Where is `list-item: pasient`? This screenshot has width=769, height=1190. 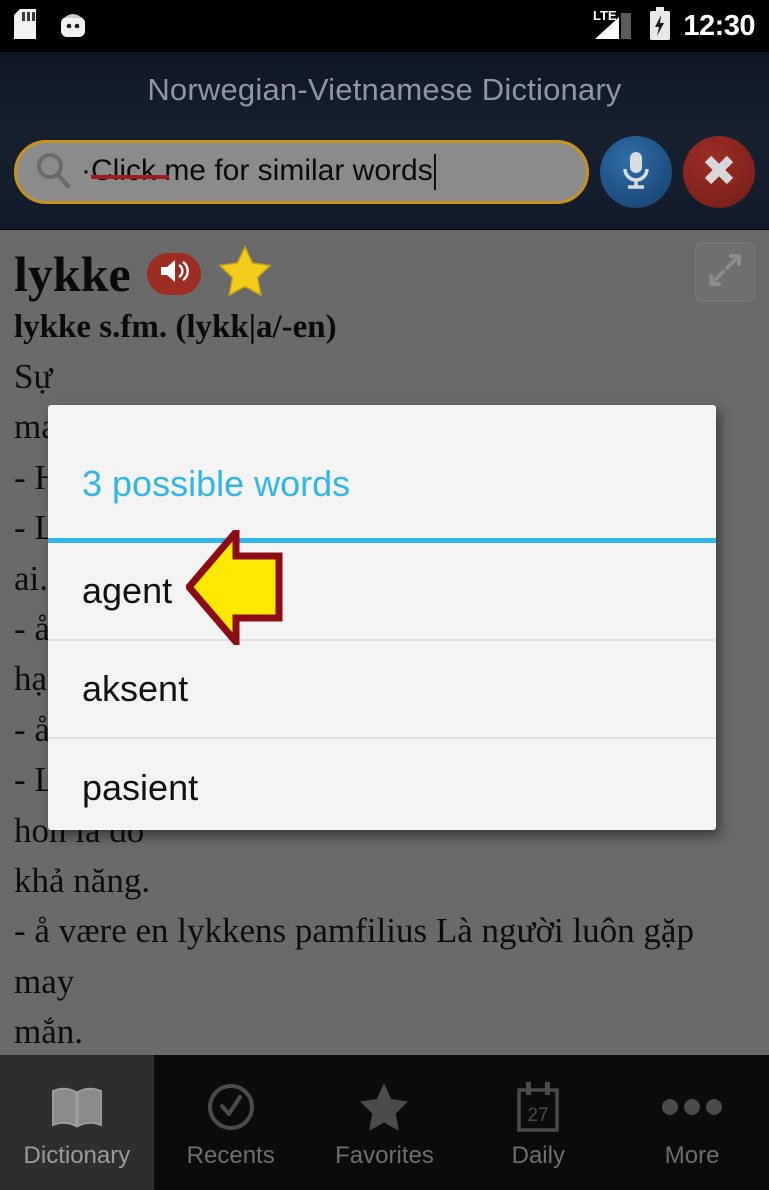
list-item: pasient is located at coordinates (382, 784).